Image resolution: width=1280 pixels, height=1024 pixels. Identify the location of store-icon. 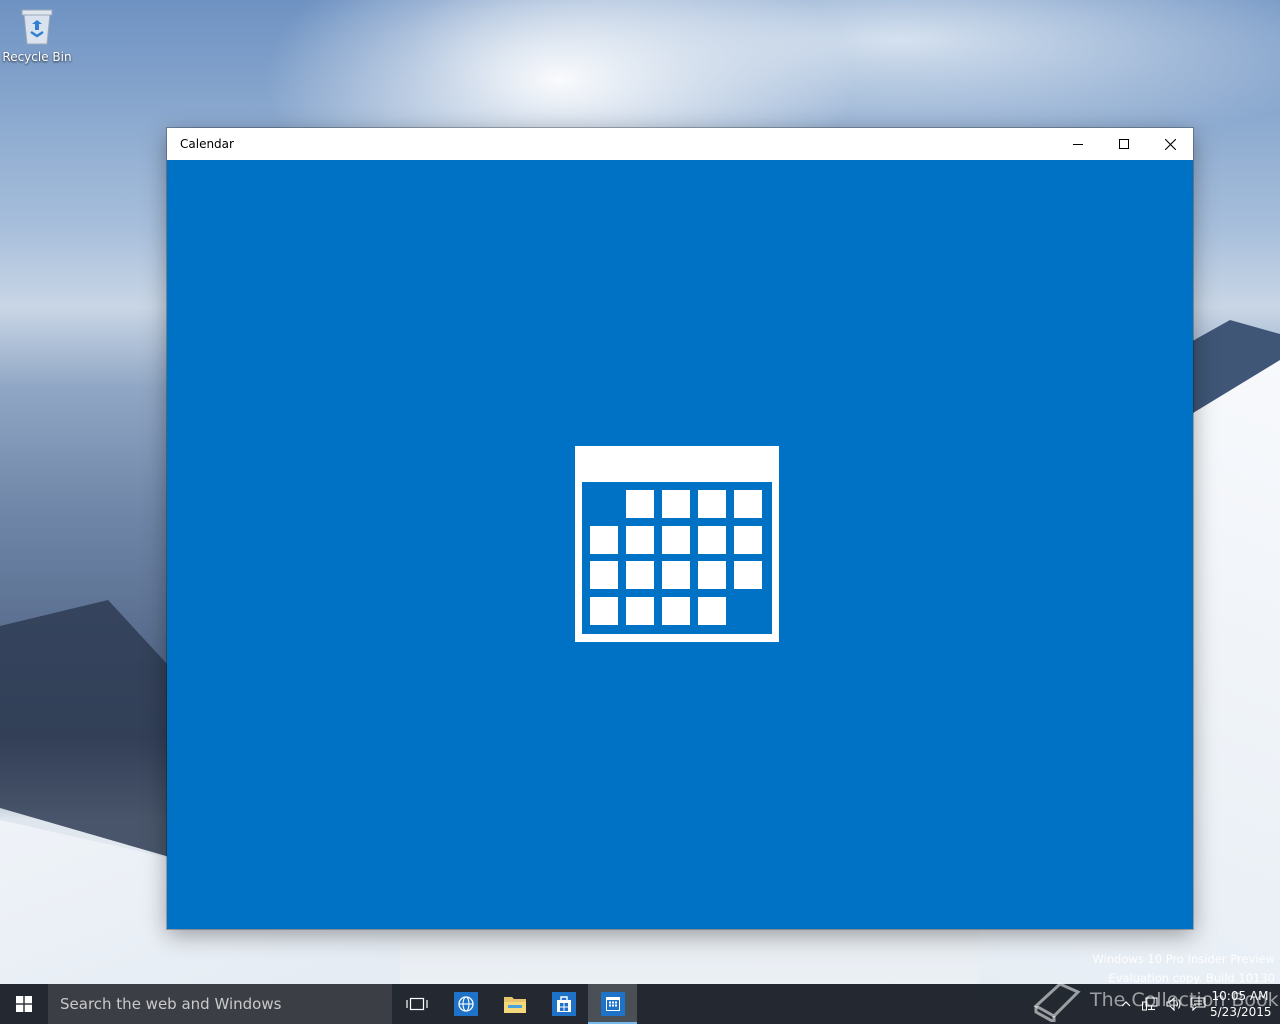
(563, 1004).